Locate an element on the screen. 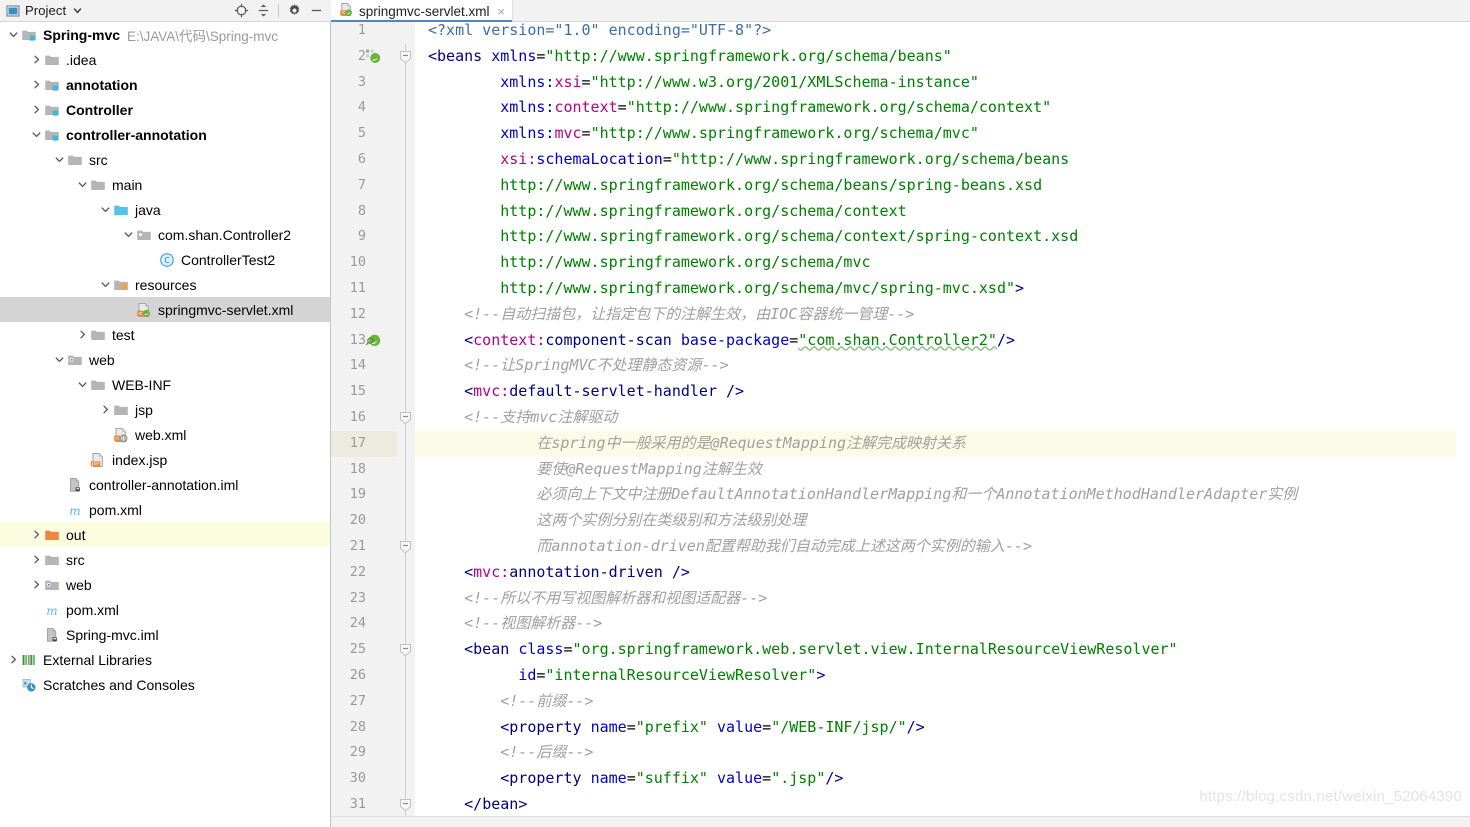 The width and height of the screenshot is (1470, 827). tree-node-controllertest2: C ControllerTest2 is located at coordinates (165, 259).